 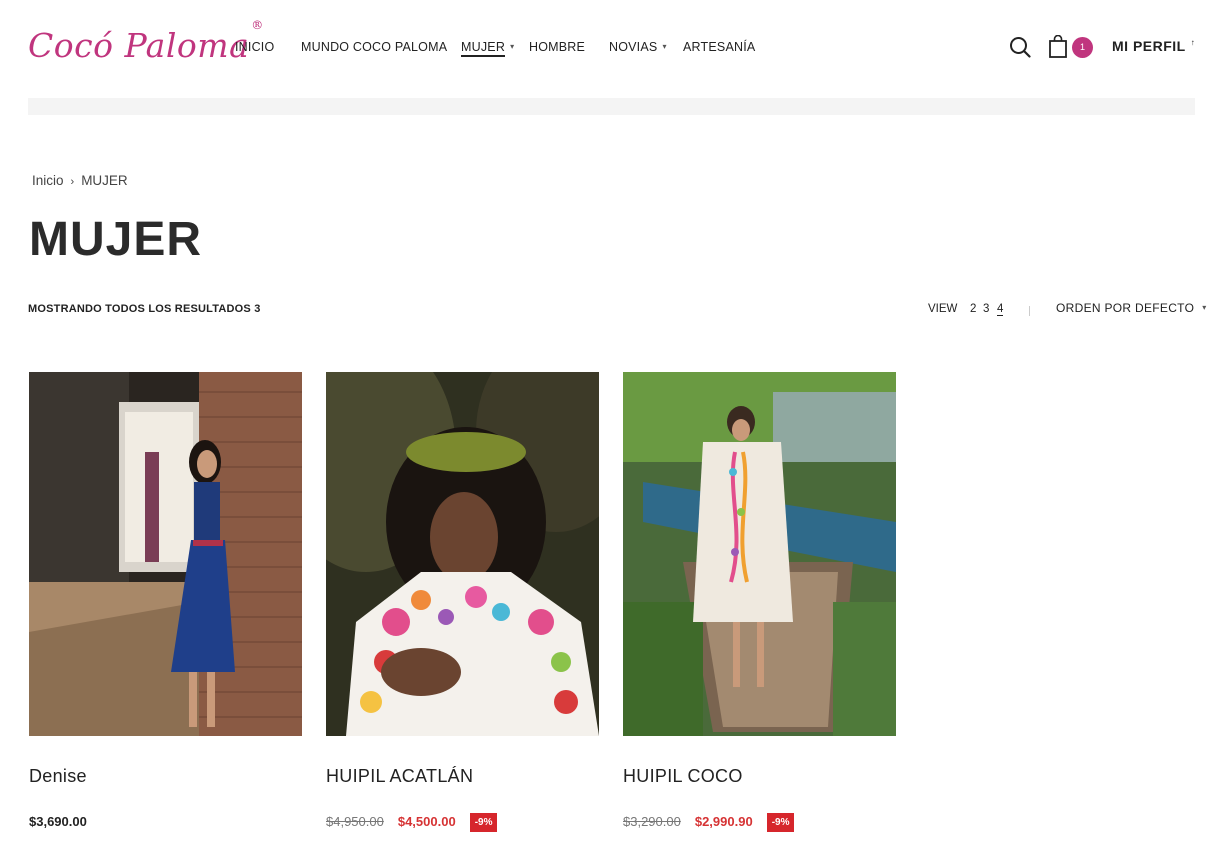 What do you see at coordinates (139, 45) in the screenshot?
I see `logo-text: Cocó Paloma` at bounding box center [139, 45].